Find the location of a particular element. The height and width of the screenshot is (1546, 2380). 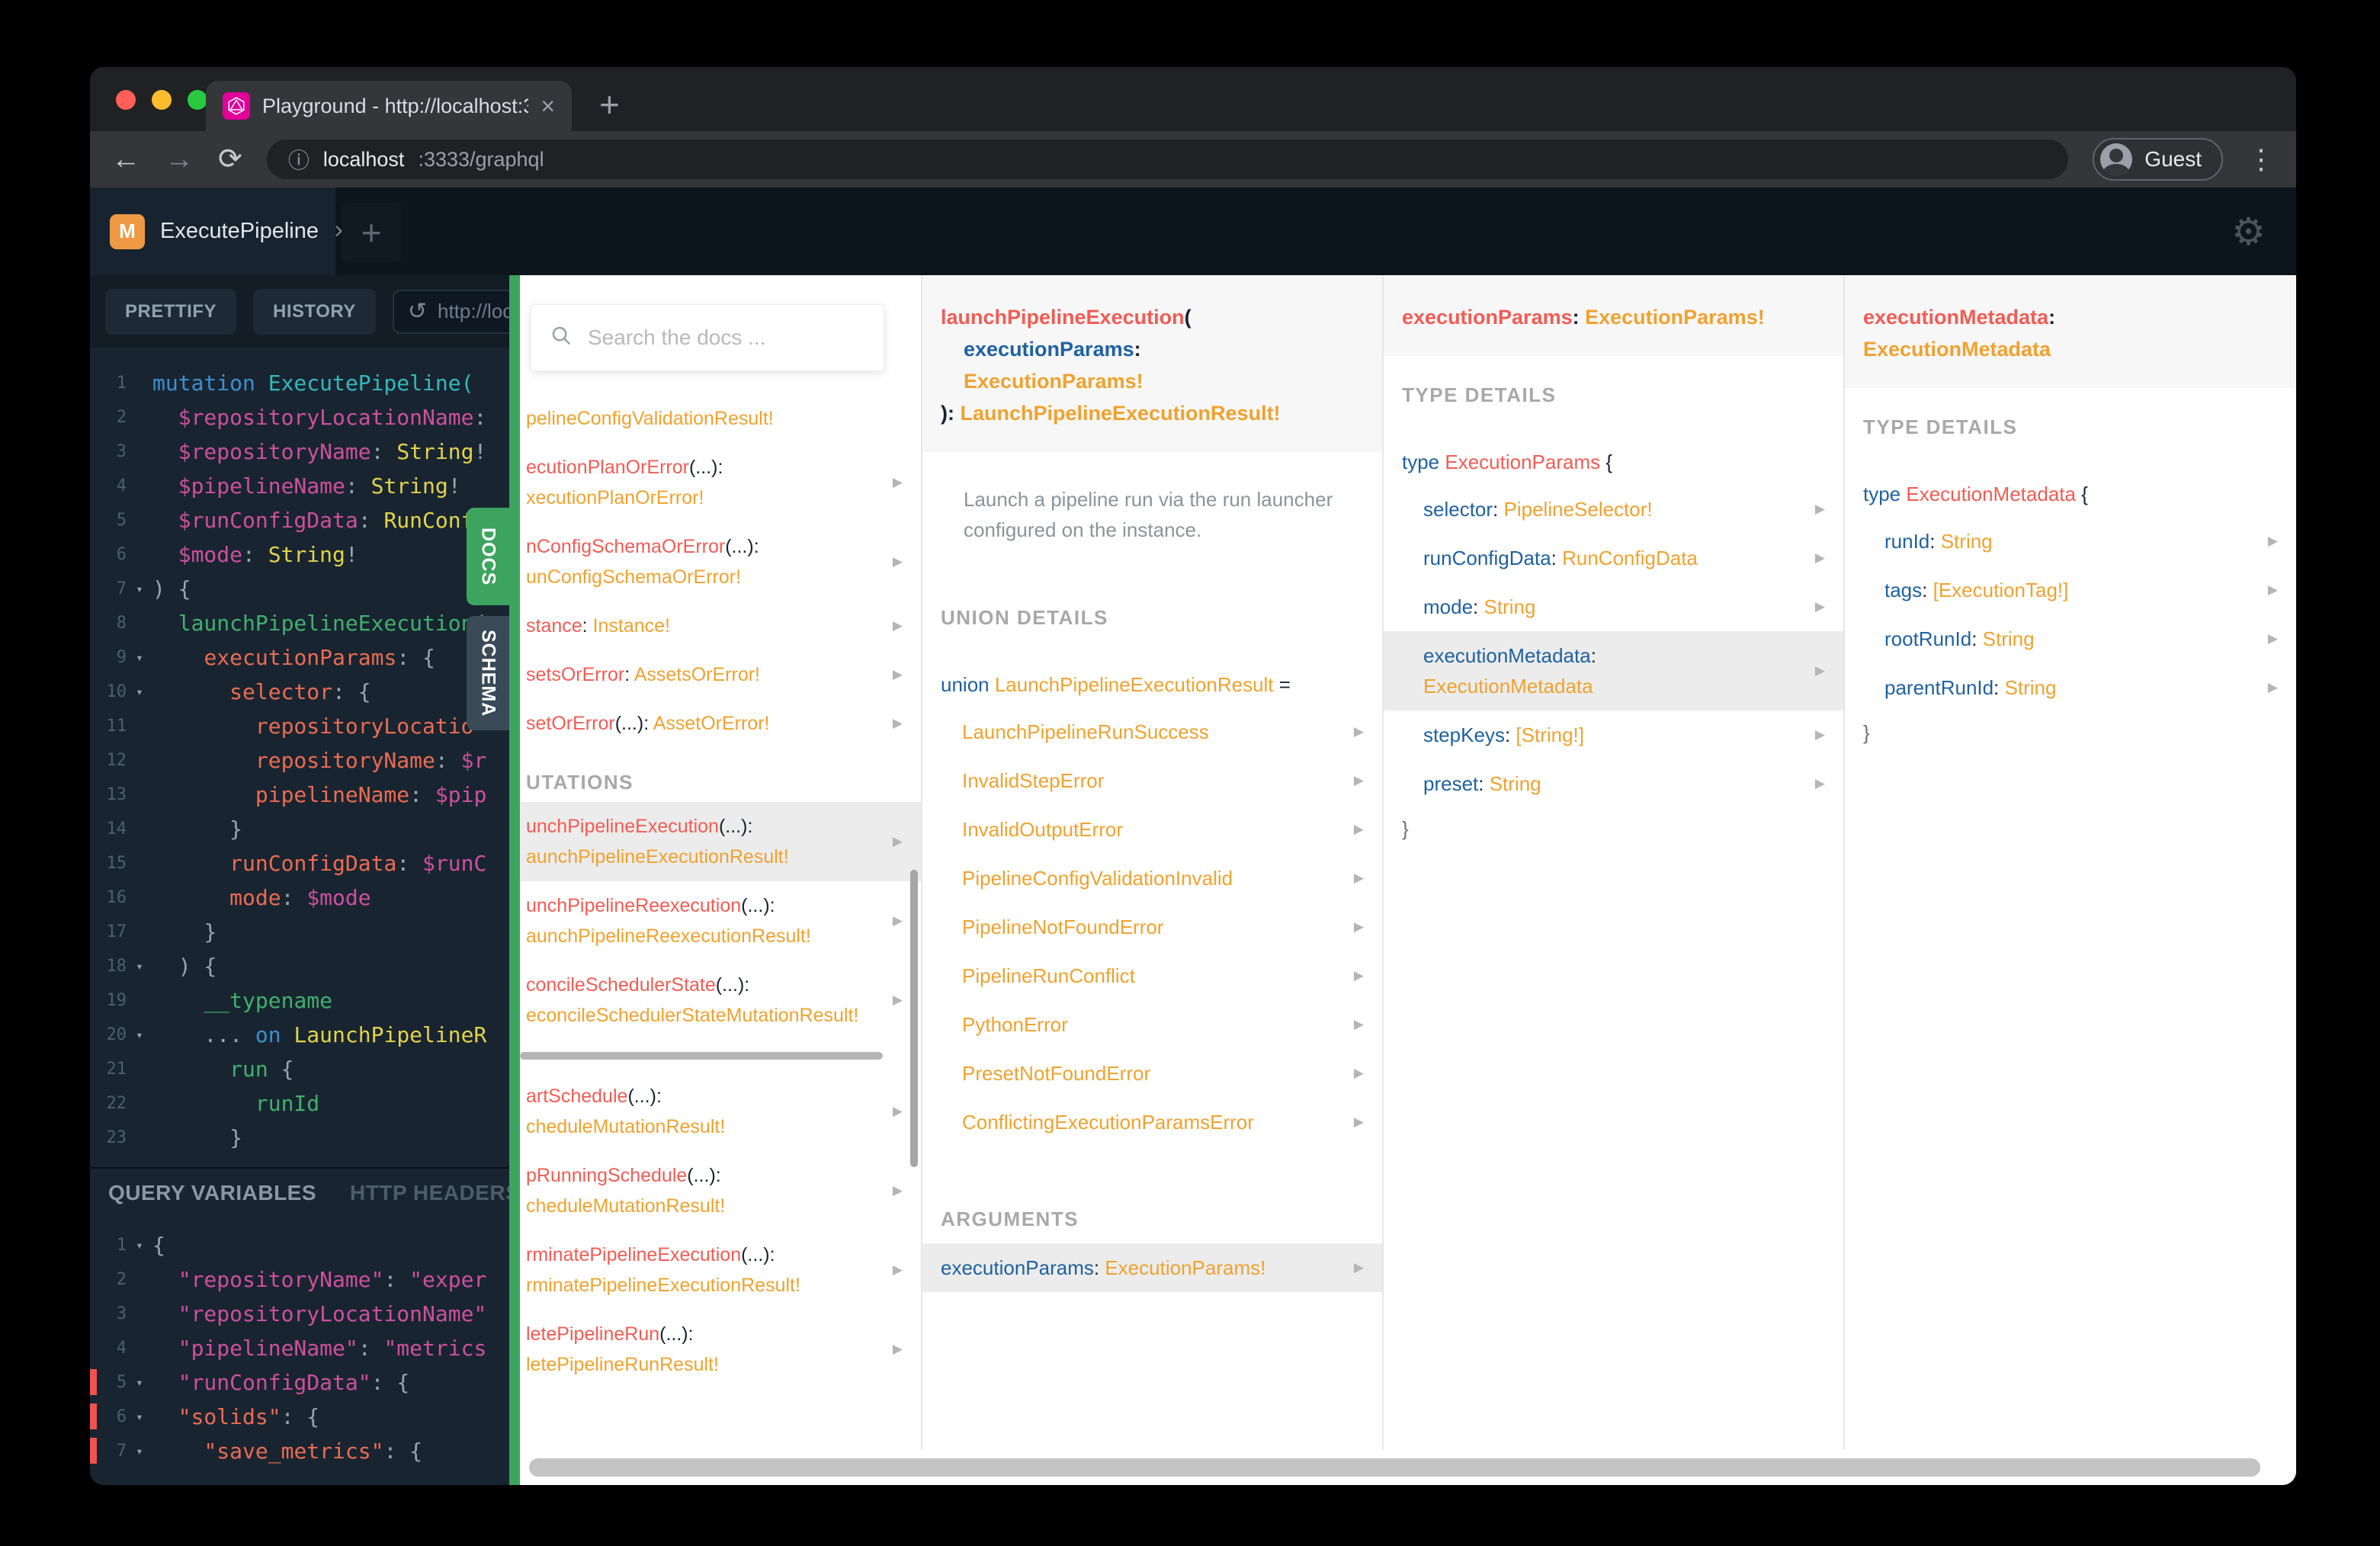

back-icon: ← is located at coordinates (125, 159).